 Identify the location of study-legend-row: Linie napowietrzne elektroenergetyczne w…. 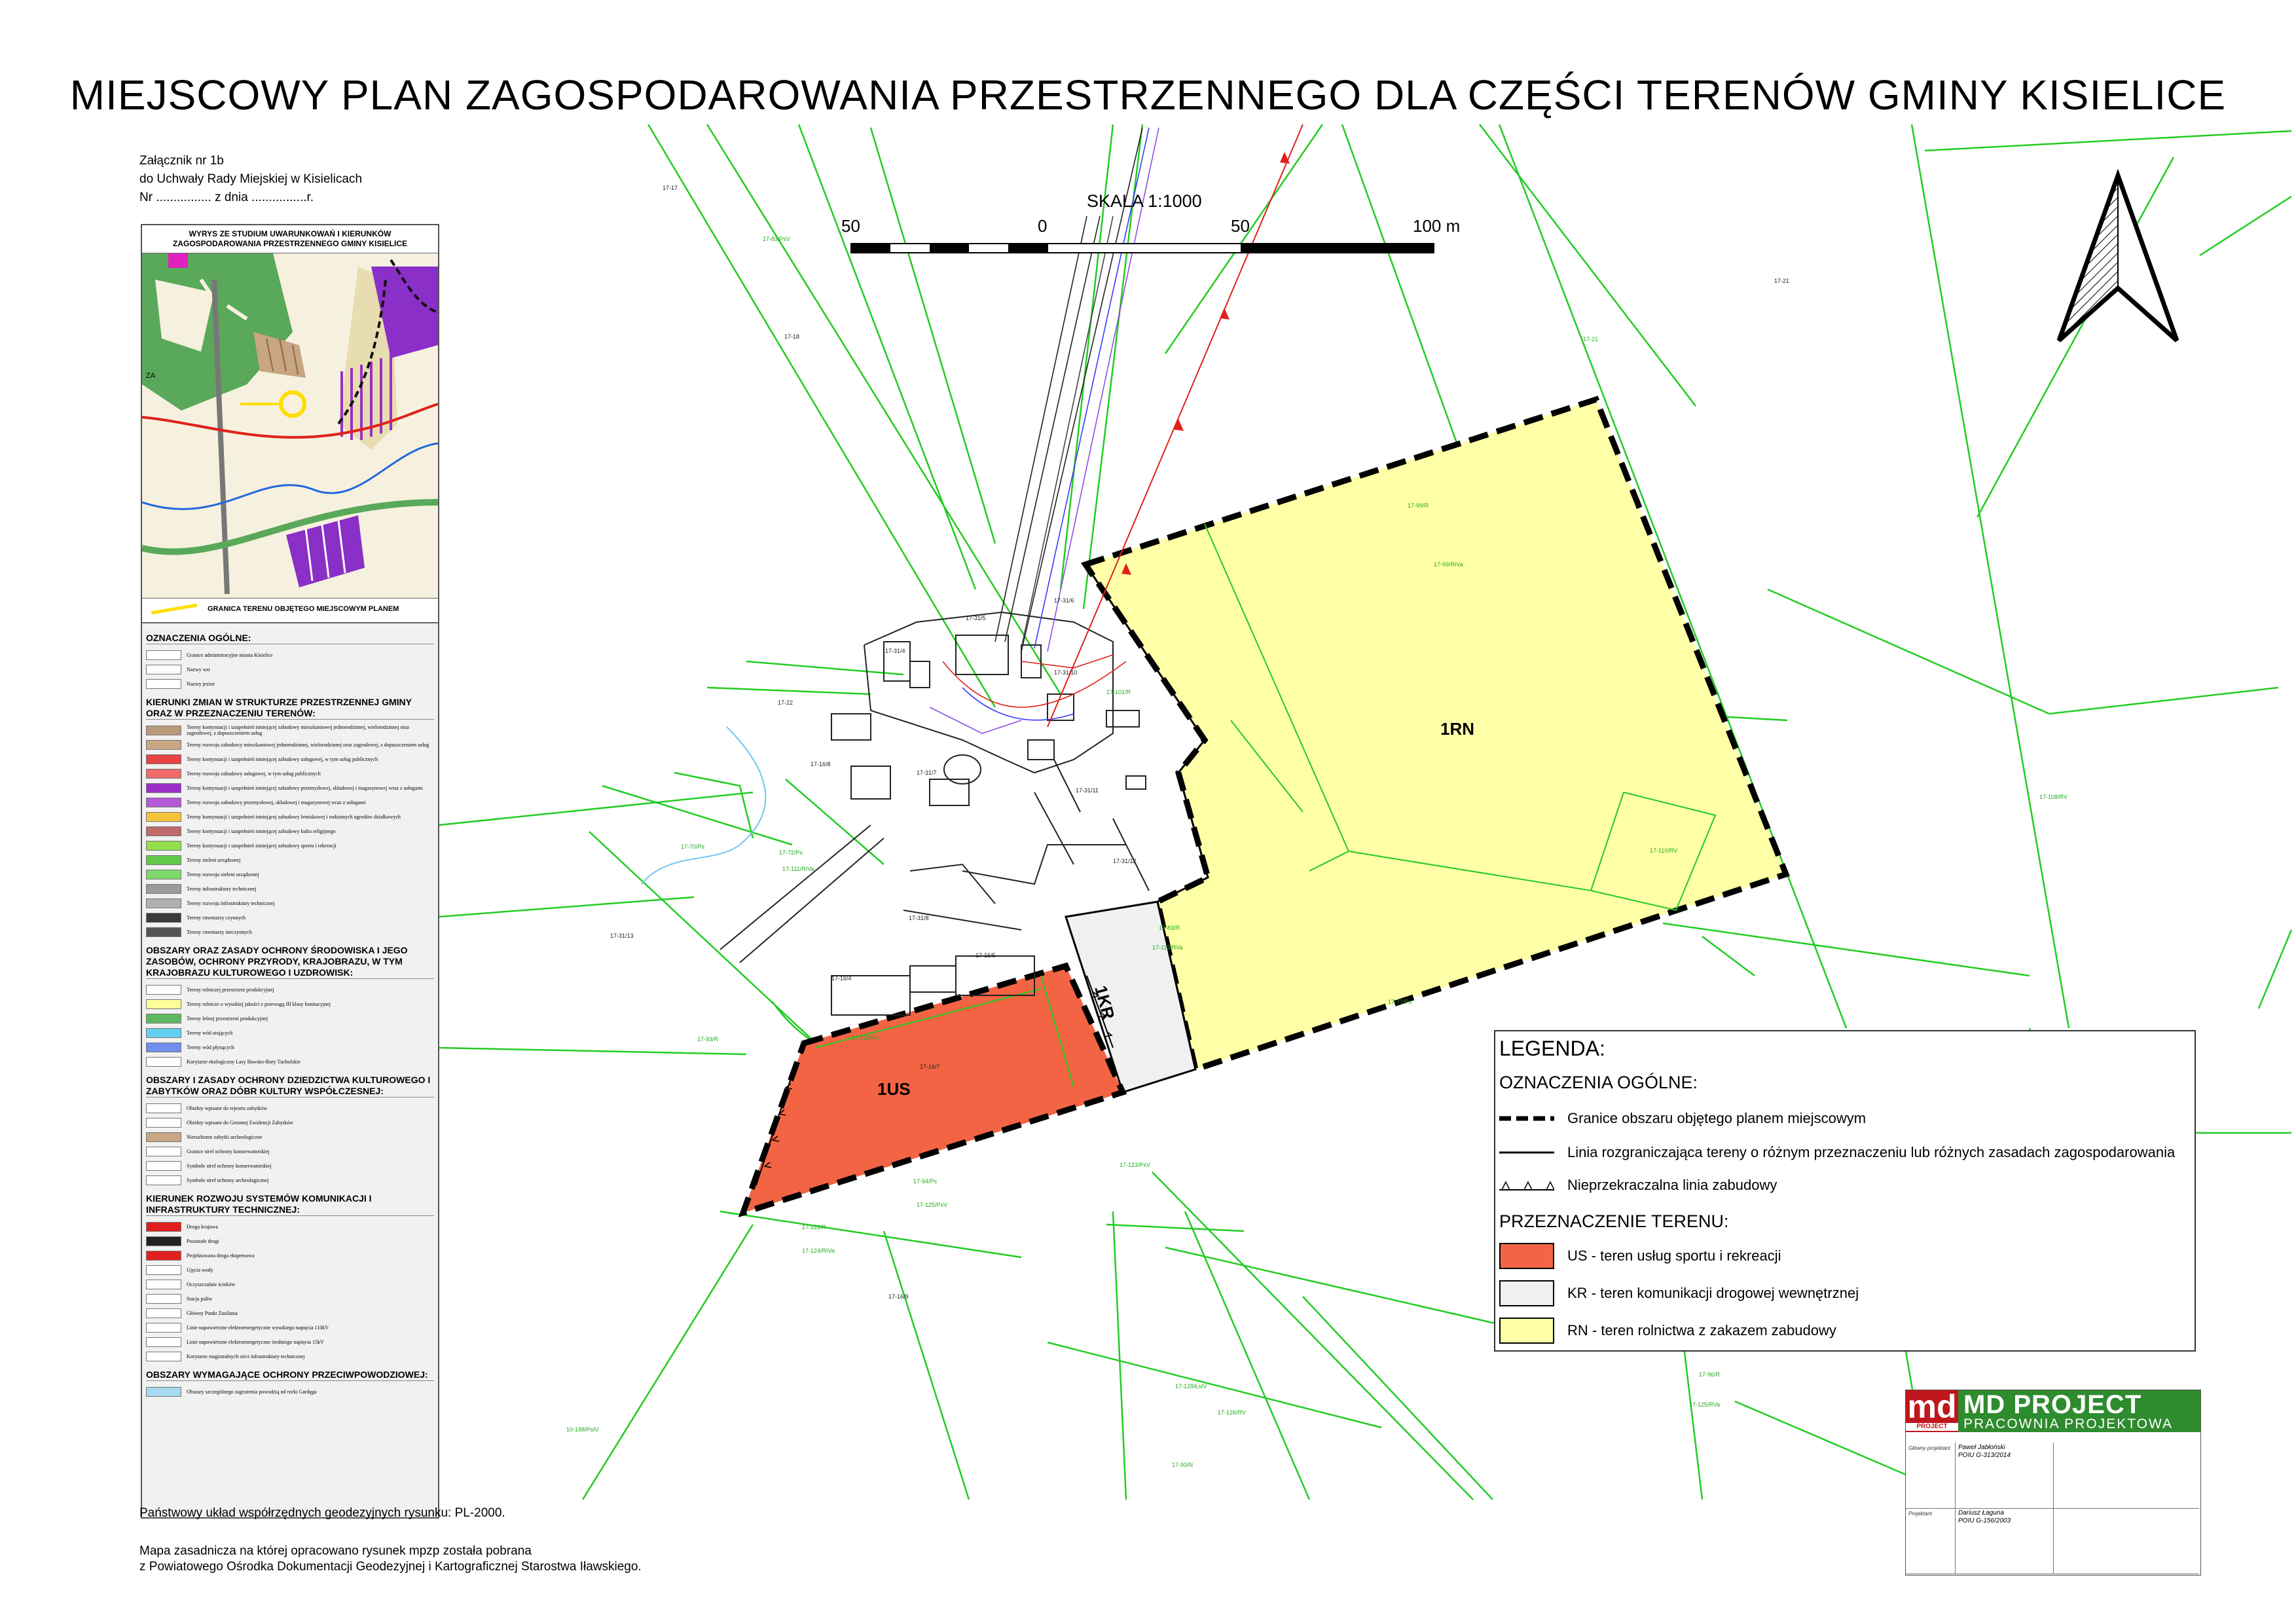
(290, 1327).